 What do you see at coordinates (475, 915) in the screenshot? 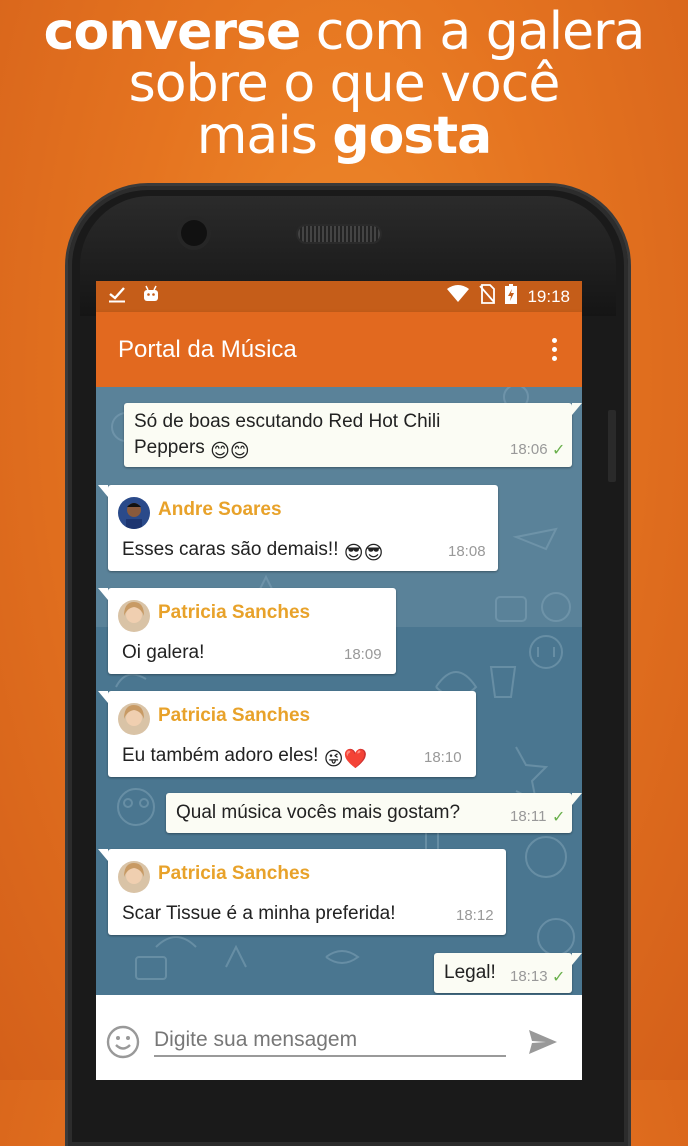
I see `message-time: 18:12` at bounding box center [475, 915].